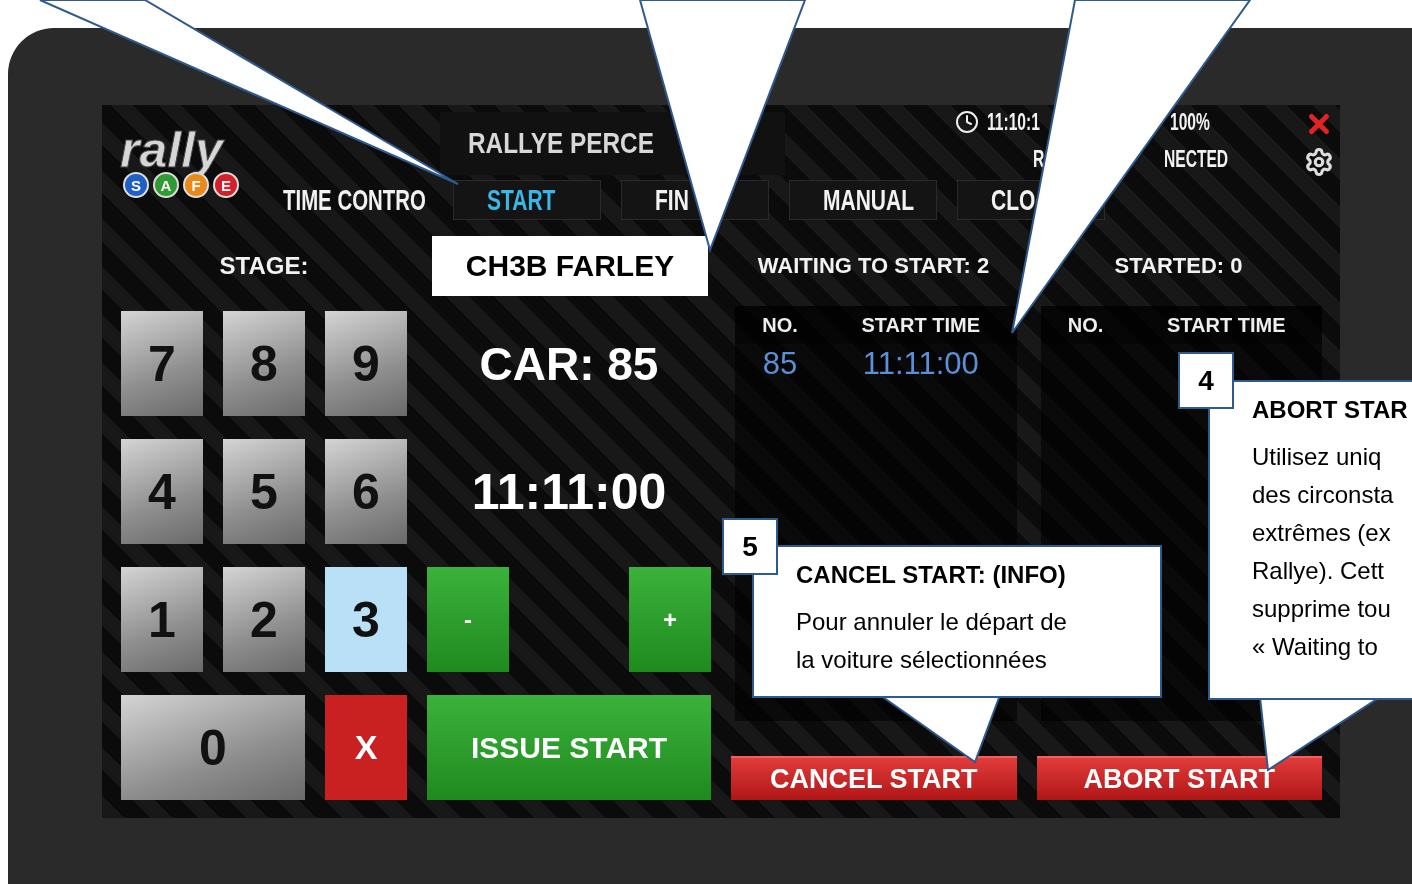 Image resolution: width=1412 pixels, height=884 pixels. What do you see at coordinates (188, 163) in the screenshot?
I see `logo: rally S A F E` at bounding box center [188, 163].